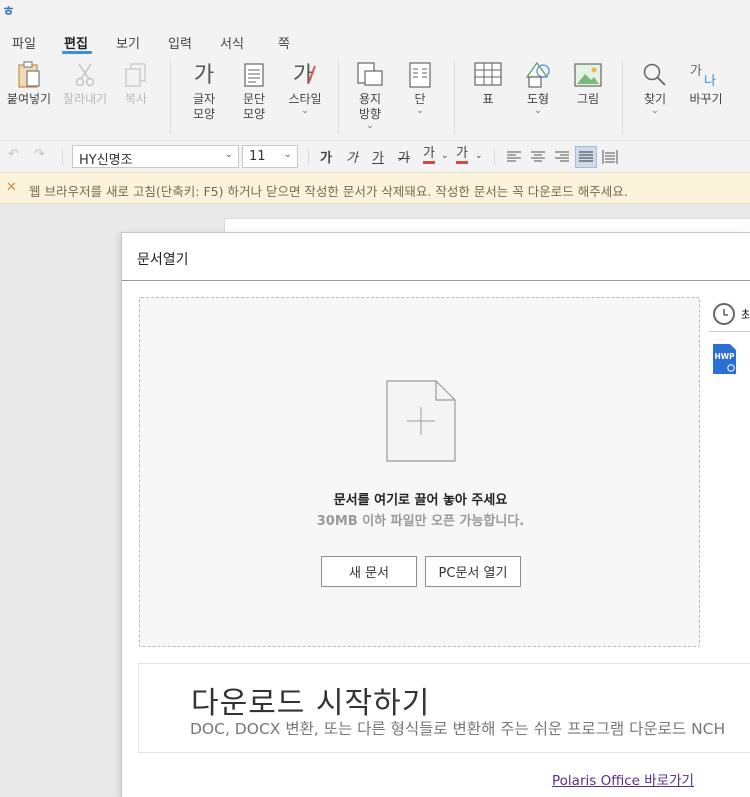  What do you see at coordinates (370, 99) in the screenshot?
I see `paper-label-1: 용지` at bounding box center [370, 99].